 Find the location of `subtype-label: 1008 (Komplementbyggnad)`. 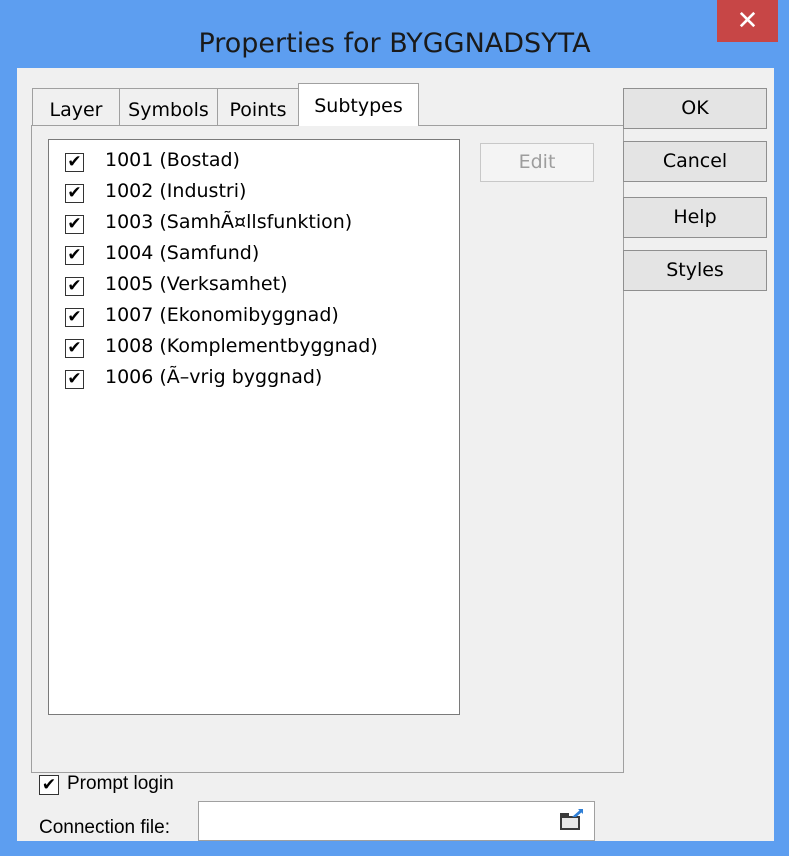

subtype-label: 1008 (Komplementbyggnad) is located at coordinates (241, 346).